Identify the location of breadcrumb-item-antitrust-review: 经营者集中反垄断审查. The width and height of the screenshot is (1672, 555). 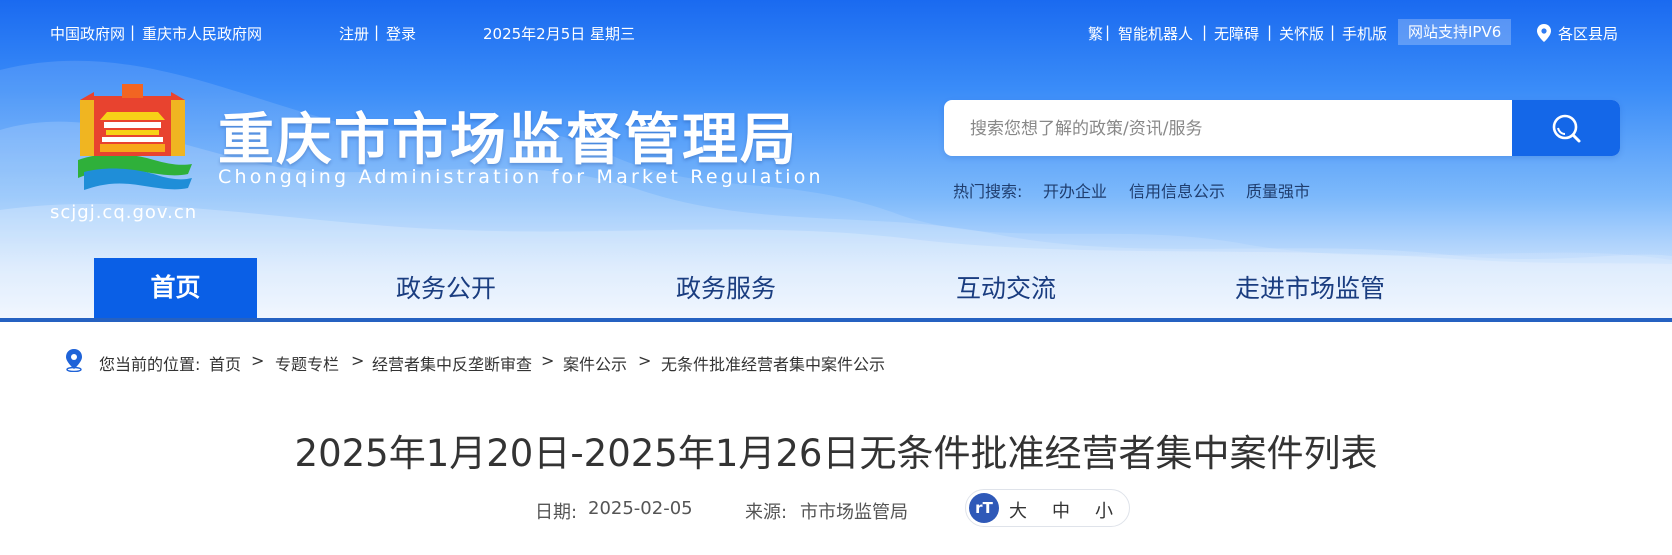
(452, 363).